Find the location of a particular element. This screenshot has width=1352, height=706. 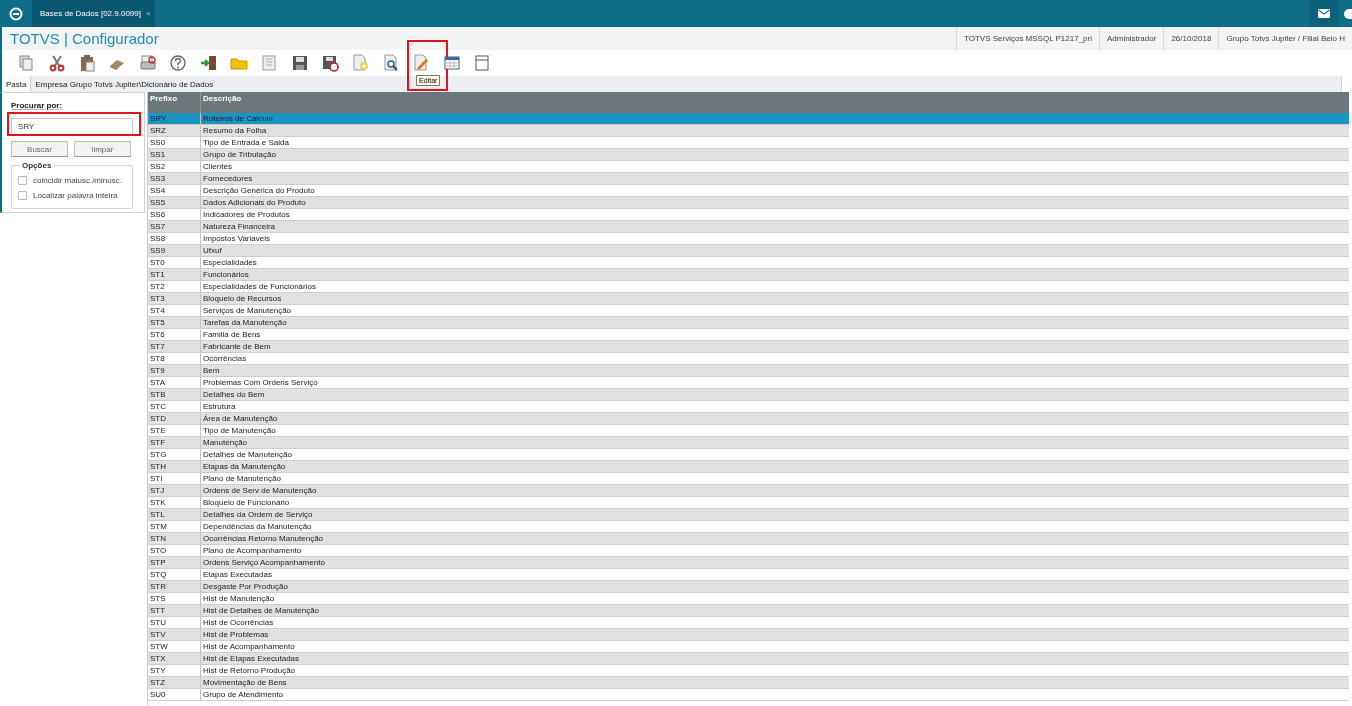

calendar-icon is located at coordinates (451, 63).